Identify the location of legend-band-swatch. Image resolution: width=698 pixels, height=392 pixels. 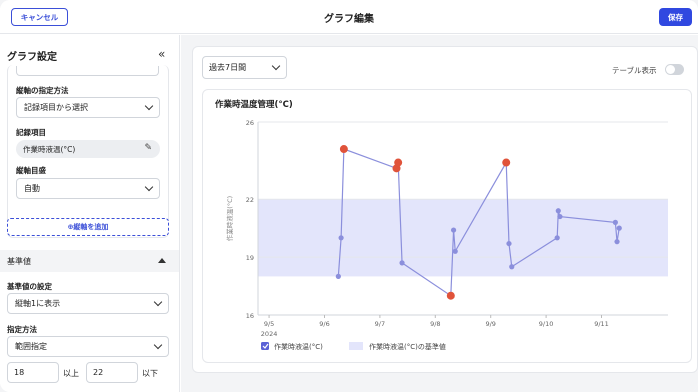
(356, 346).